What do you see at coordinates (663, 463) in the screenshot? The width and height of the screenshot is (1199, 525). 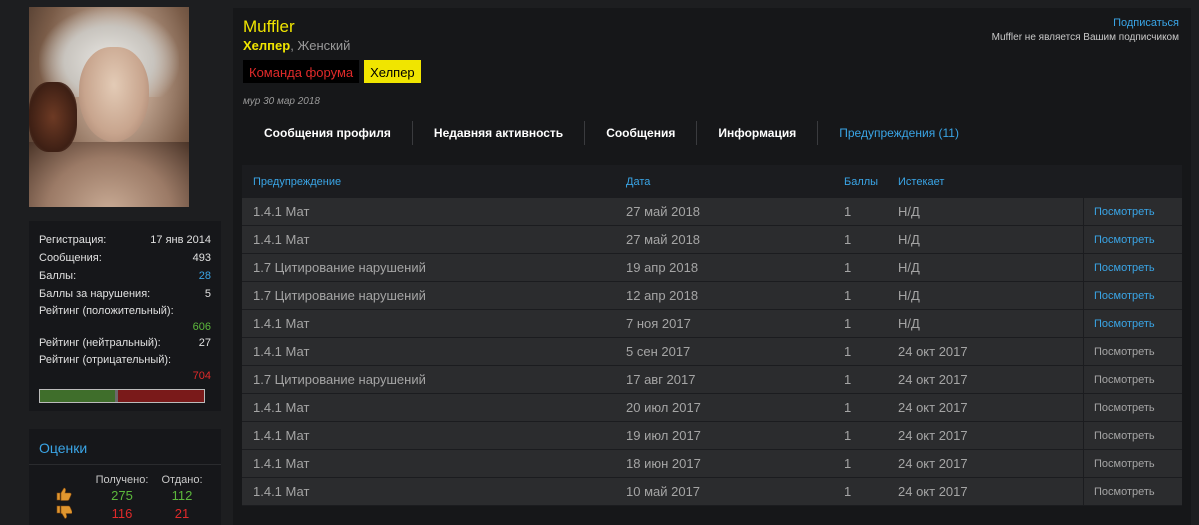 I see `cell-date: 18 июн 2017` at bounding box center [663, 463].